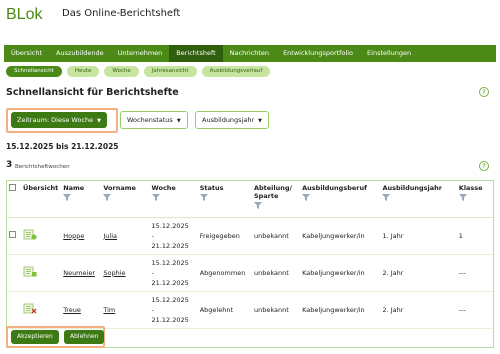  Describe the element at coordinates (84, 337) in the screenshot. I see `reject-button: Ablehnen` at that location.